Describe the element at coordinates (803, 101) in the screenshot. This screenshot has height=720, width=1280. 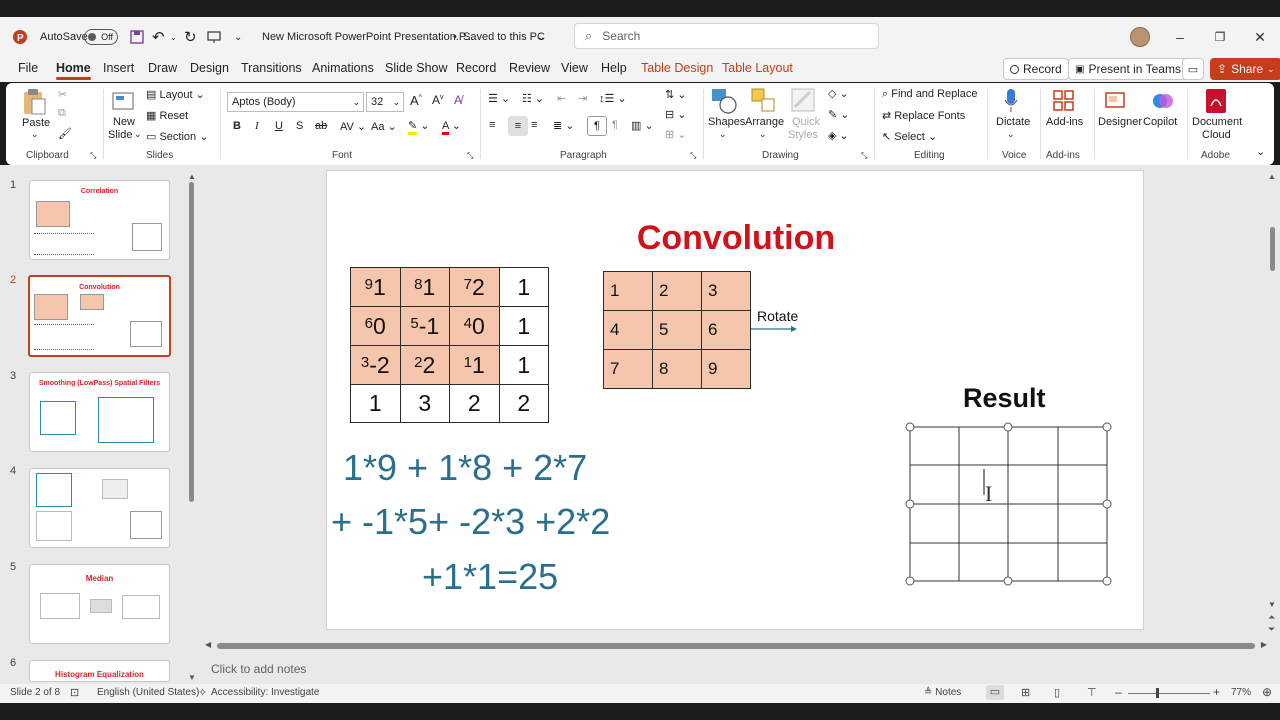
I see `quick-styles-icon` at that location.